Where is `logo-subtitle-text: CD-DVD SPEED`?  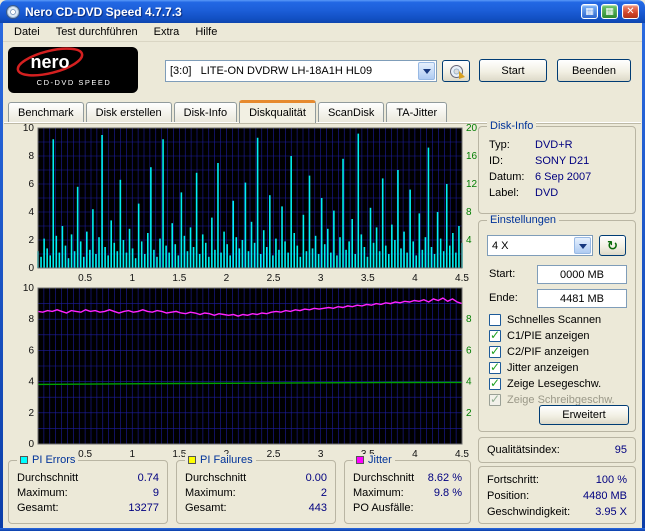
logo-subtitle-text: CD-DVD SPEED is located at coordinates (74, 82).